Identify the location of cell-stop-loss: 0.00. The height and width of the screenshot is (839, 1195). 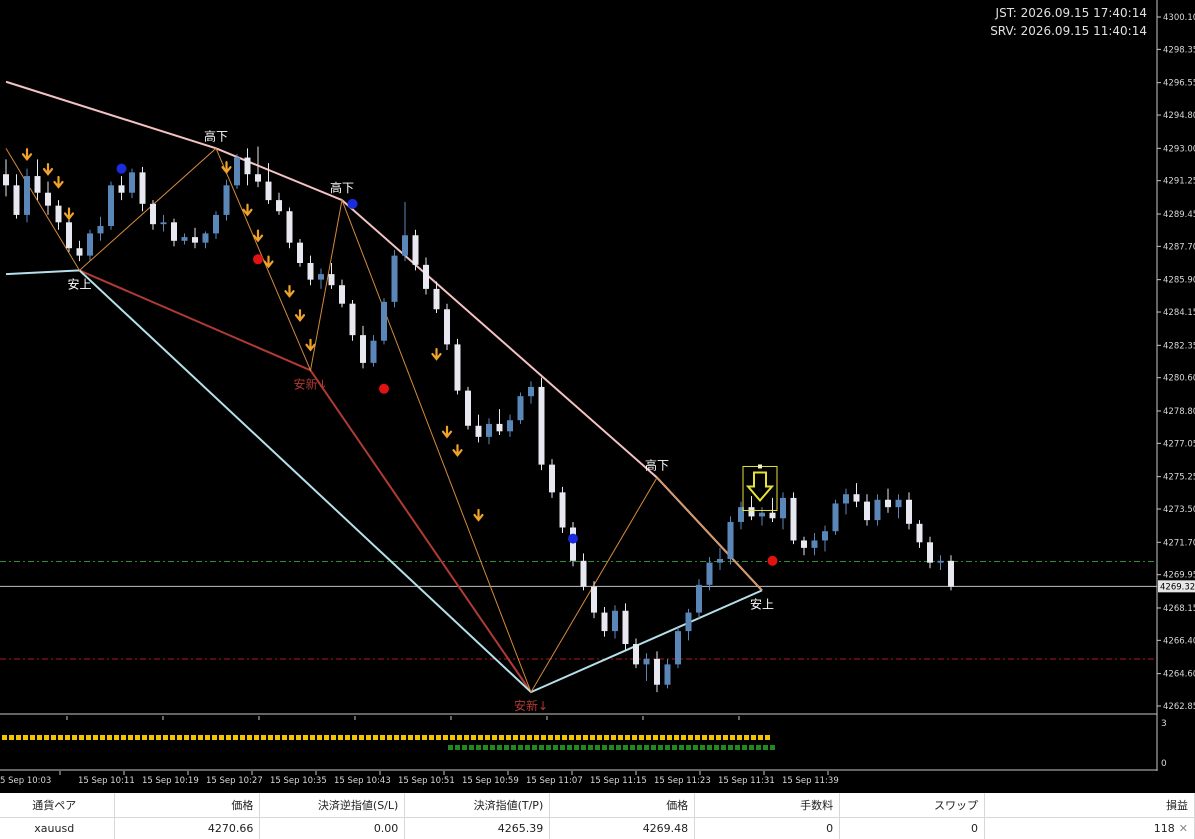
(332, 828).